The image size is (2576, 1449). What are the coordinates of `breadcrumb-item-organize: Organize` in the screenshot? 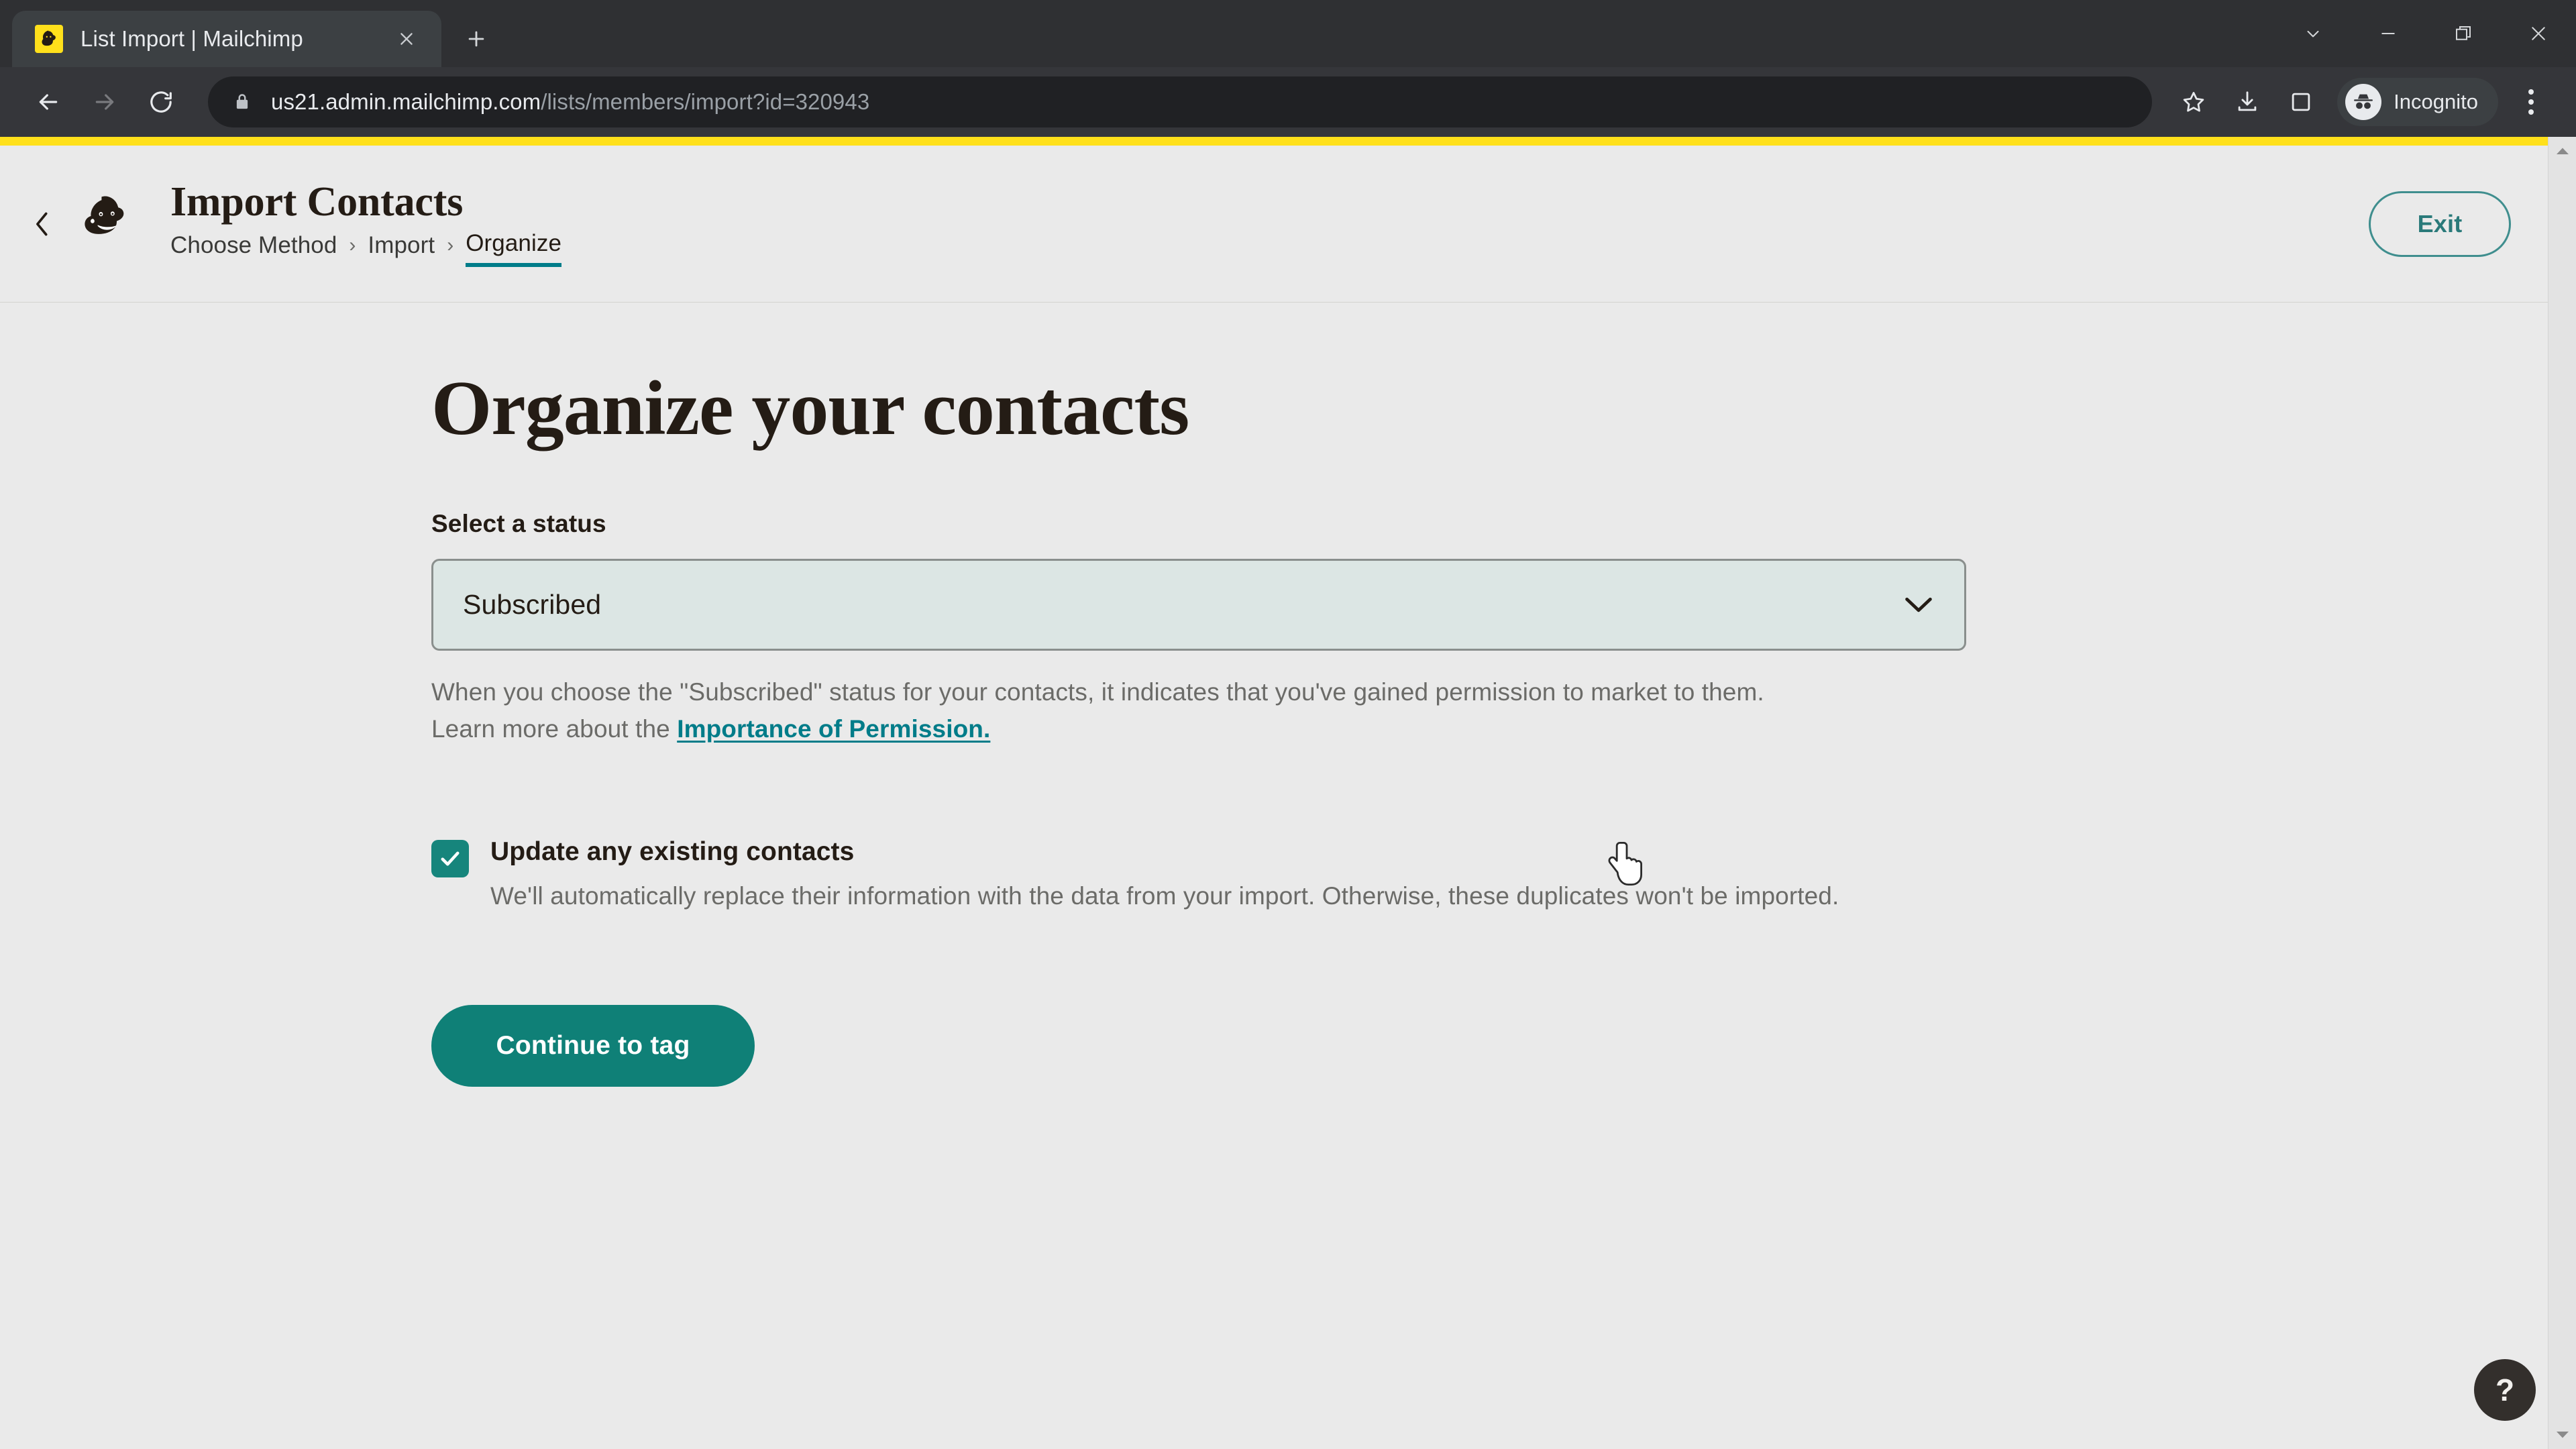 It's located at (514, 248).